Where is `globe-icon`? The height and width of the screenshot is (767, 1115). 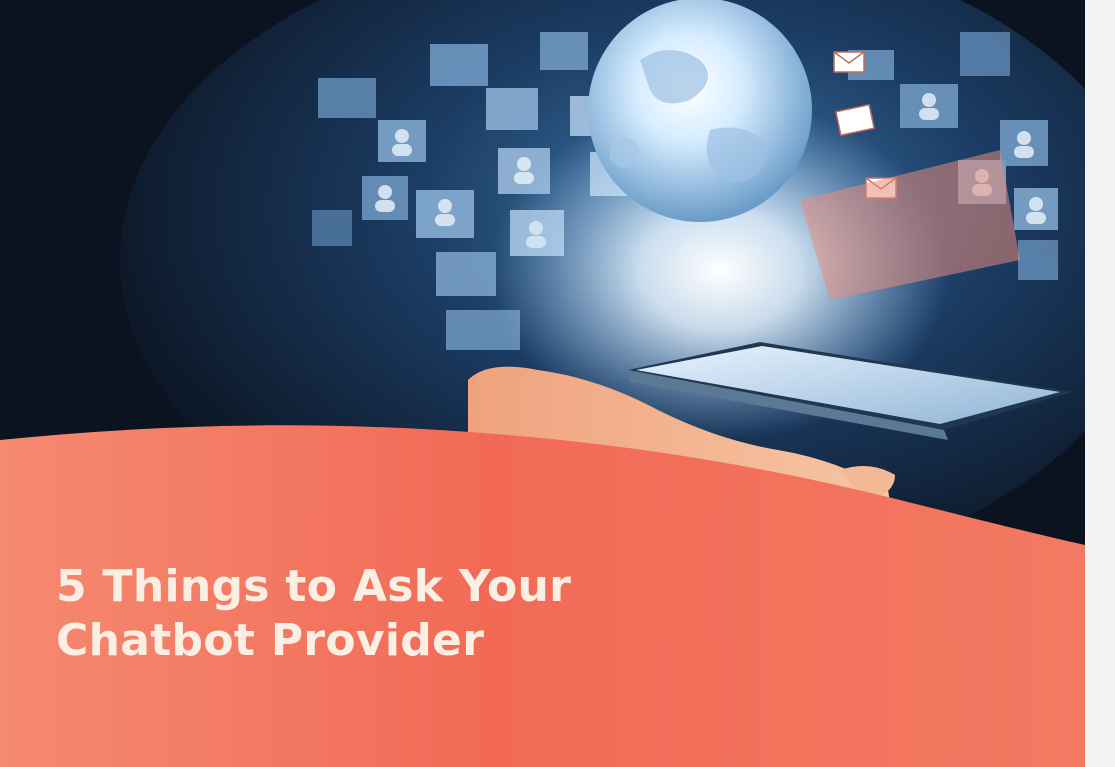 globe-icon is located at coordinates (700, 111).